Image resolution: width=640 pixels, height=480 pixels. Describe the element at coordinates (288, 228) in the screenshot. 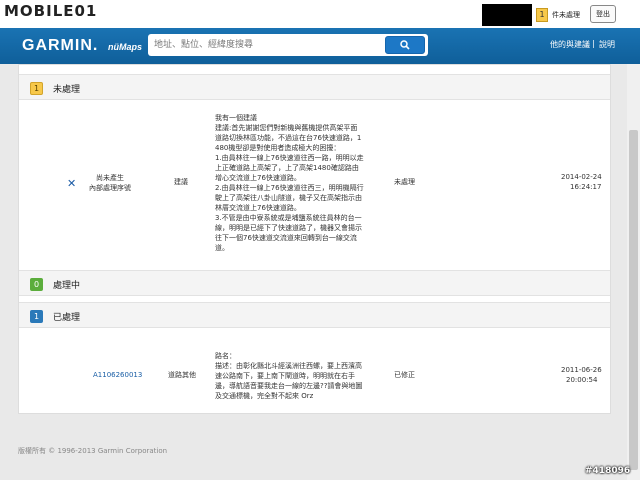

I see `content-line: 線，明明是已經下了快速道路了，機器又會揚示` at that location.